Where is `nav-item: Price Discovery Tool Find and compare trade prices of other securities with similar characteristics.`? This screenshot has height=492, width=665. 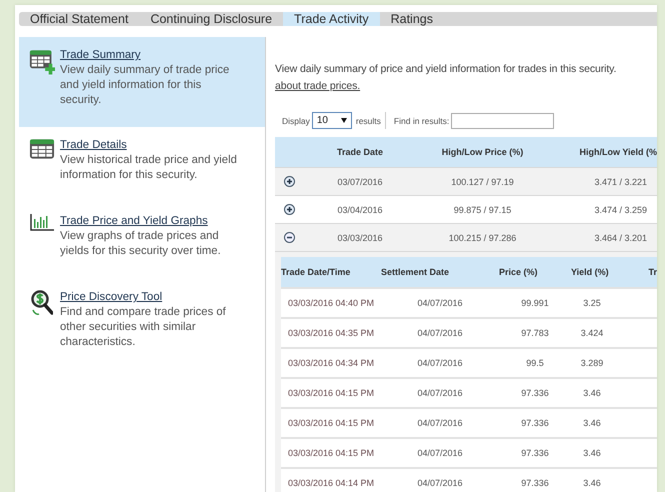
nav-item: Price Discovery Tool Find and compare trade prices of other securities with similar characteristics. is located at coordinates (142, 324).